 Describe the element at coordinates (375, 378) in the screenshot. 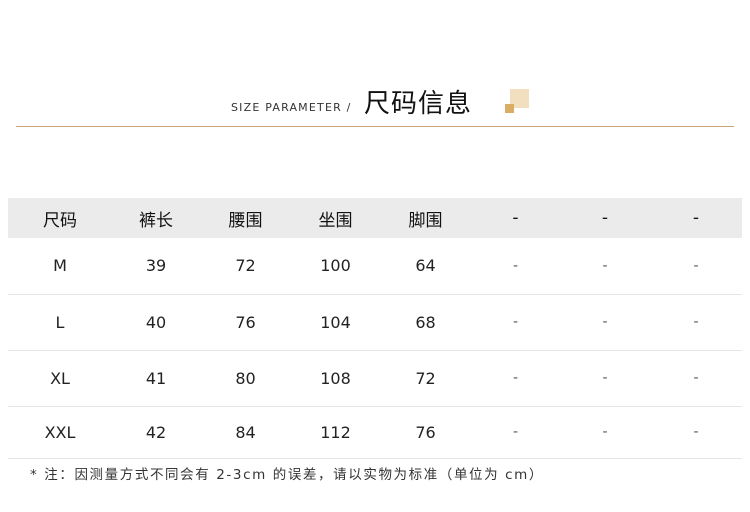

I see `table-row: XL 41 80 108 72 - - -` at that location.